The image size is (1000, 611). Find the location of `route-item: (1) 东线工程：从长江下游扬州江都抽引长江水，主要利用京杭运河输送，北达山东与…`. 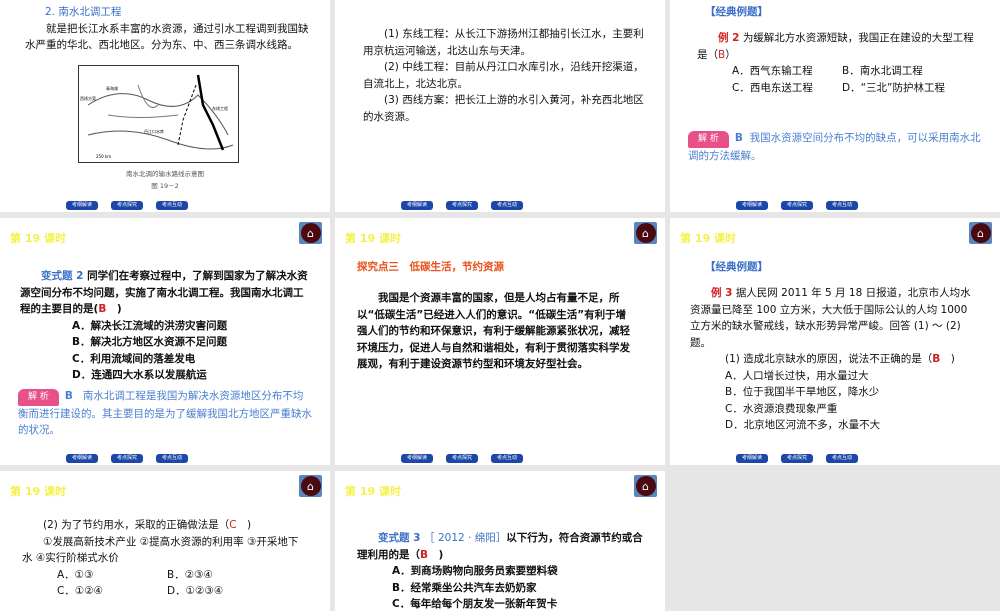

route-item: (1) 东线工程：从长江下游扬州江都抽引长江水，主要利用京杭运河输送，北达山东与… is located at coordinates (503, 42).